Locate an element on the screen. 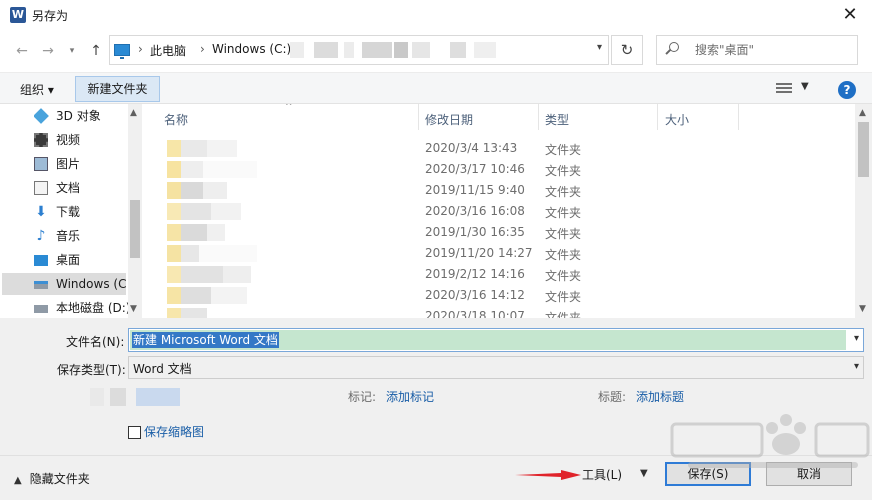  command-toolbar: 组织 ▾ 新建文件夹 ▼ ? is located at coordinates (436, 88).